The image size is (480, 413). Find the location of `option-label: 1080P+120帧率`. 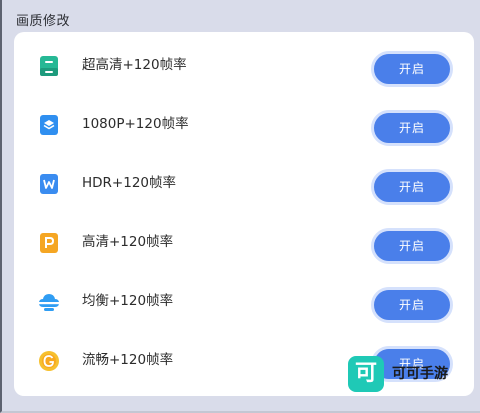

option-label: 1080P+120帧率 is located at coordinates (135, 124).